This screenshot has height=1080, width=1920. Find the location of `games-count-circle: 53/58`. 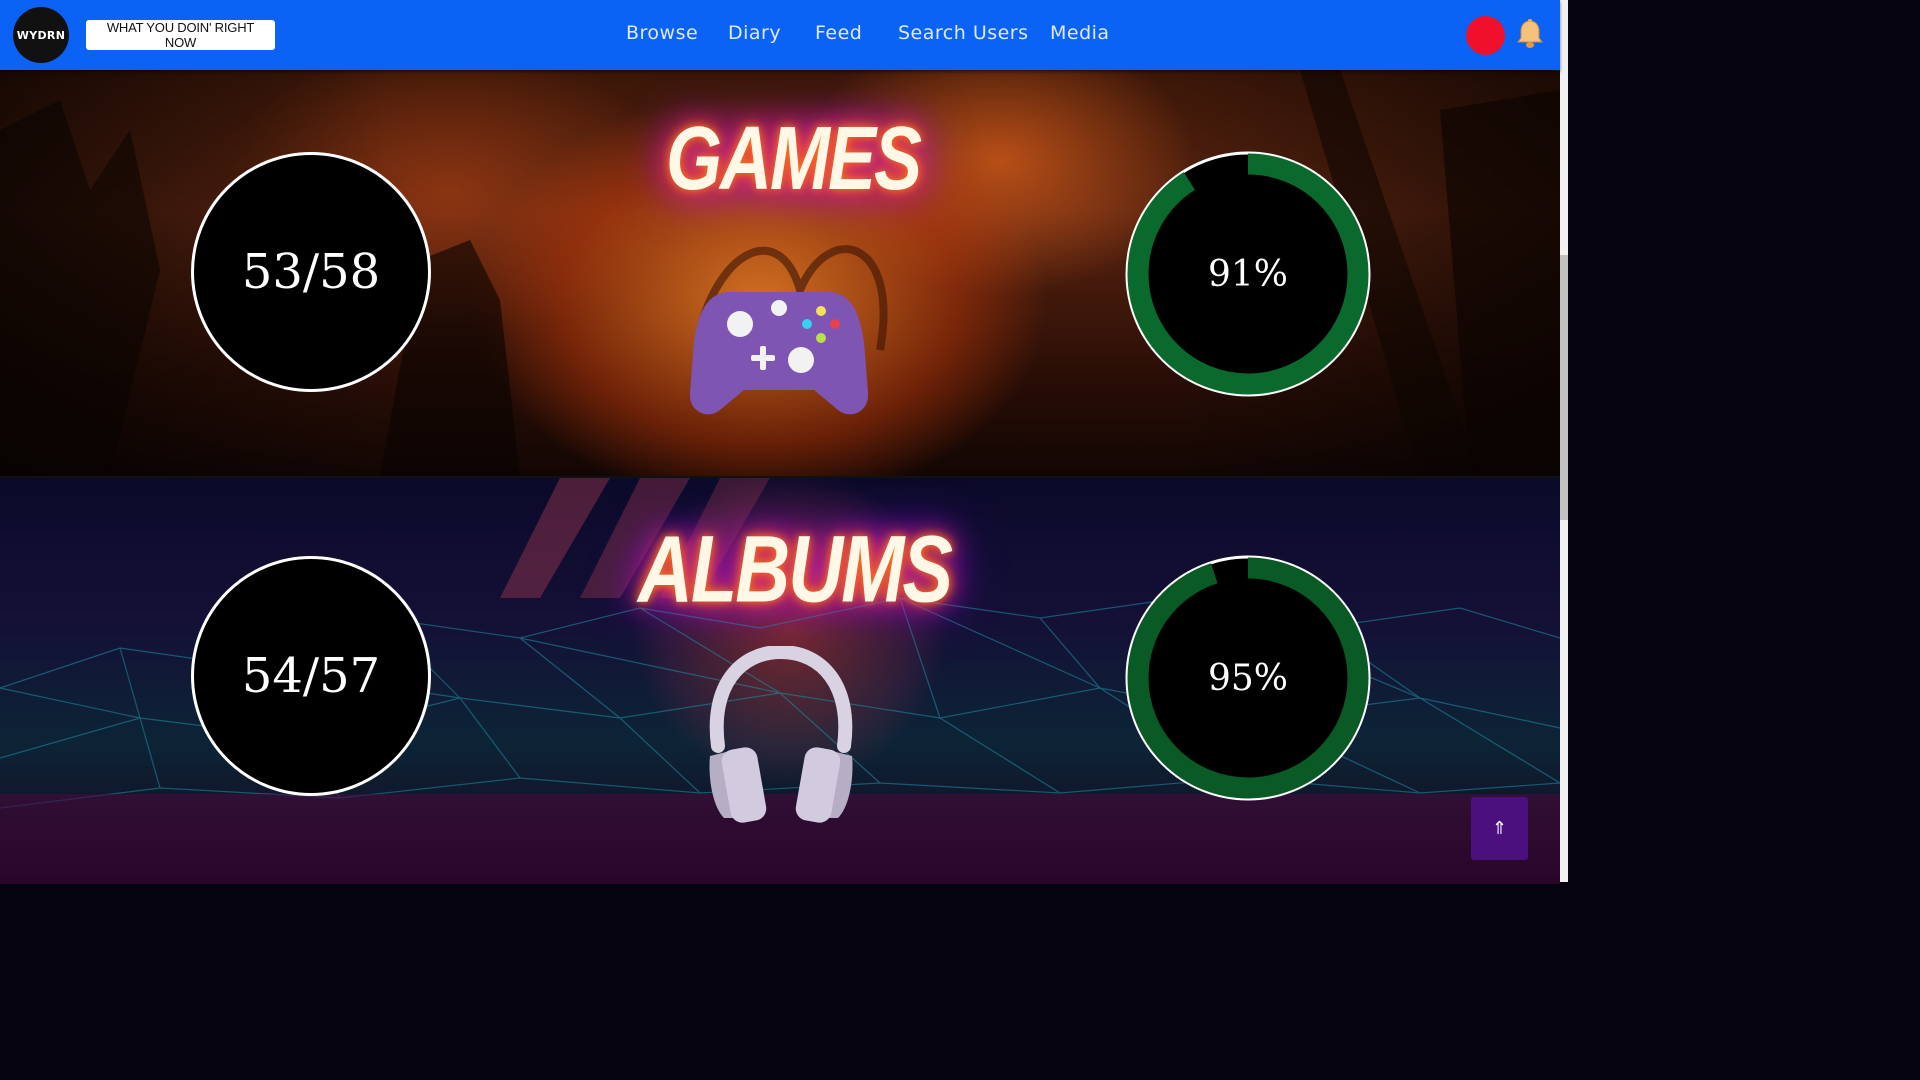

games-count-circle: 53/58 is located at coordinates (311, 272).